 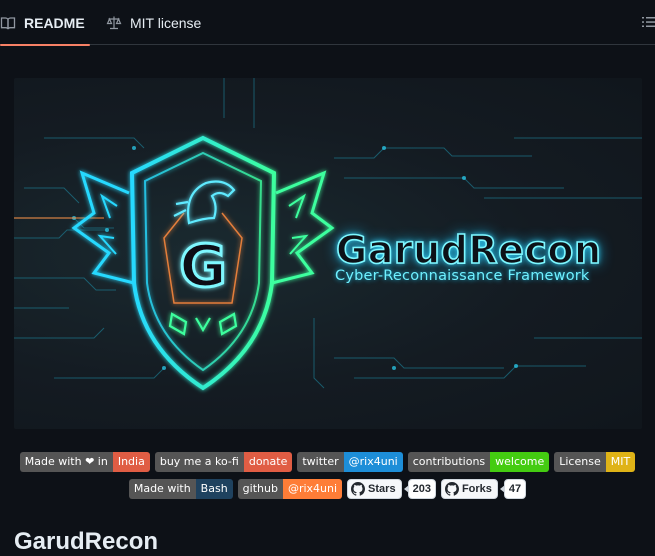 I want to click on badge-made-in-india: Made with ❤ in India, so click(x=84, y=462).